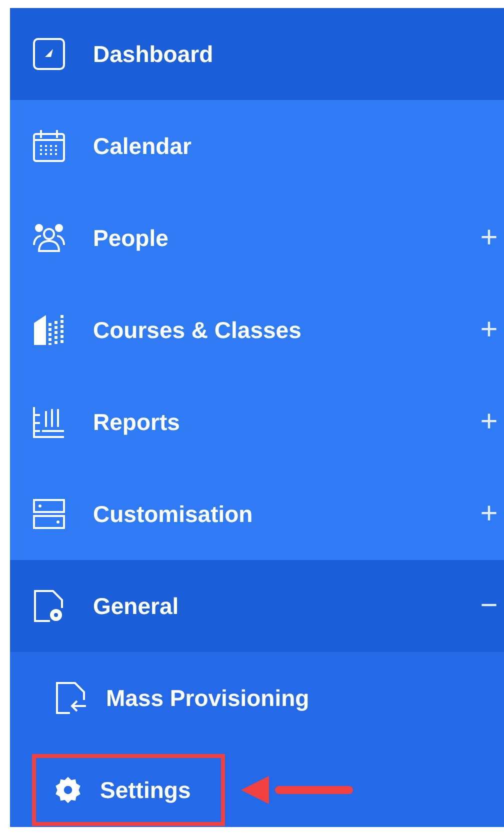 This screenshot has height=835, width=504. Describe the element at coordinates (489, 606) in the screenshot. I see `collapse-toggle: −` at that location.